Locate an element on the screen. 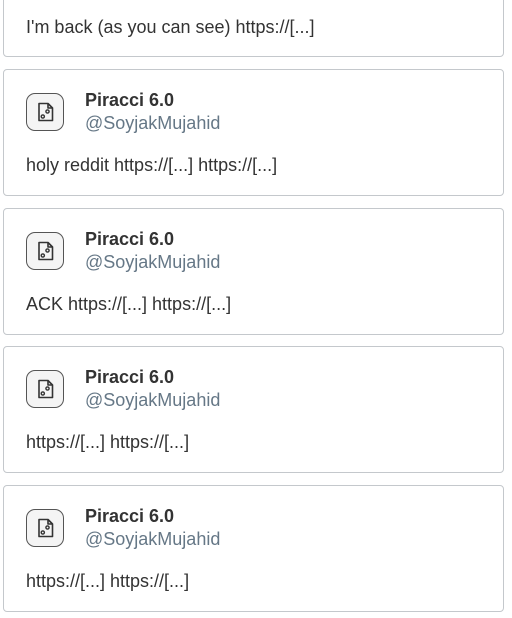  post-text: holy reddit https://[...] https://[...] is located at coordinates (152, 165).